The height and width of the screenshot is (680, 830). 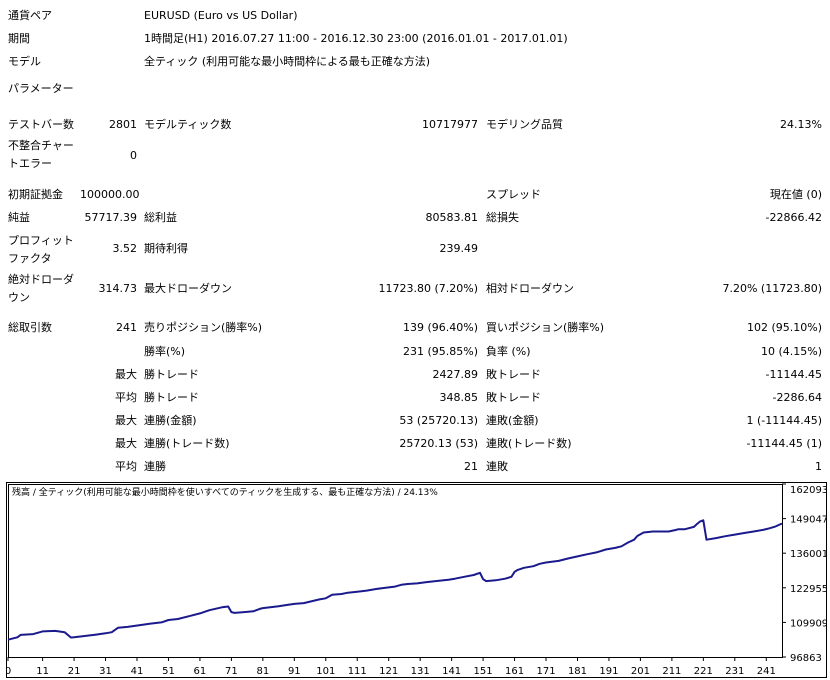 I want to click on consec-wins-trades-value: 25720.13 (53), so click(x=438, y=443).